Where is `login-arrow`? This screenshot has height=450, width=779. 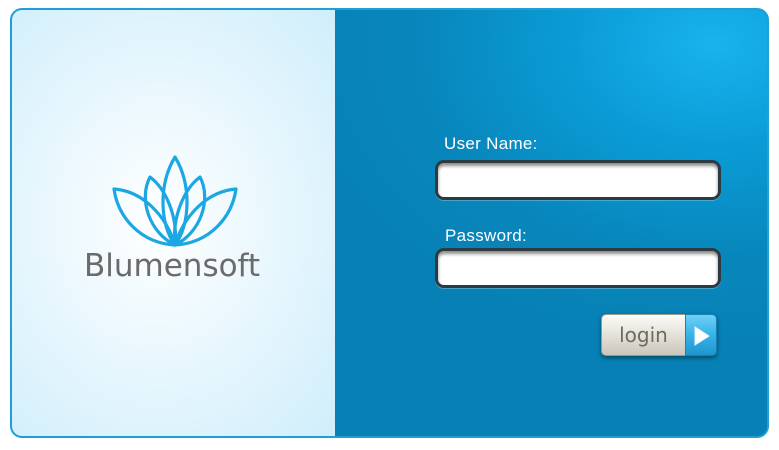 login-arrow is located at coordinates (701, 335).